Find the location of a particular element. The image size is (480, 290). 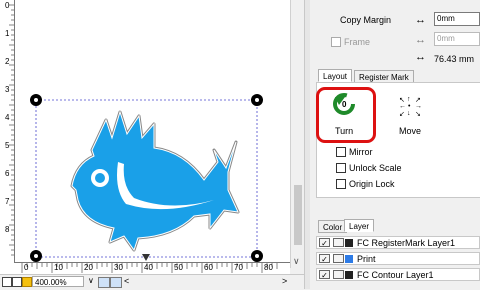

turn-label: Turn is located at coordinates (344, 131).